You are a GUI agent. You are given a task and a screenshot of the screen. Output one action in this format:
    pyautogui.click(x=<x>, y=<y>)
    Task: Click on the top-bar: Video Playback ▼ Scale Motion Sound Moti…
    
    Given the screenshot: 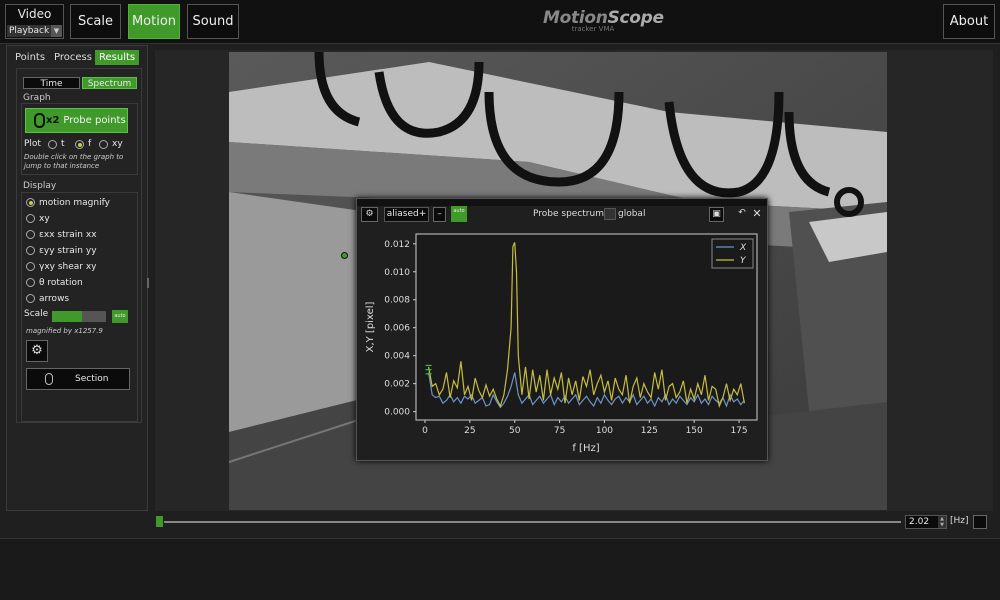 What is the action you would take?
    pyautogui.click(x=500, y=22)
    